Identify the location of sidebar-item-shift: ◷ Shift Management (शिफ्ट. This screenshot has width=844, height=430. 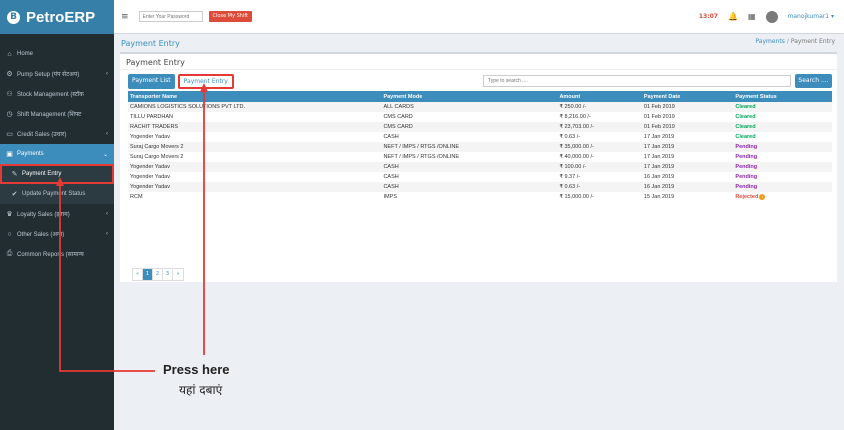
(57, 114).